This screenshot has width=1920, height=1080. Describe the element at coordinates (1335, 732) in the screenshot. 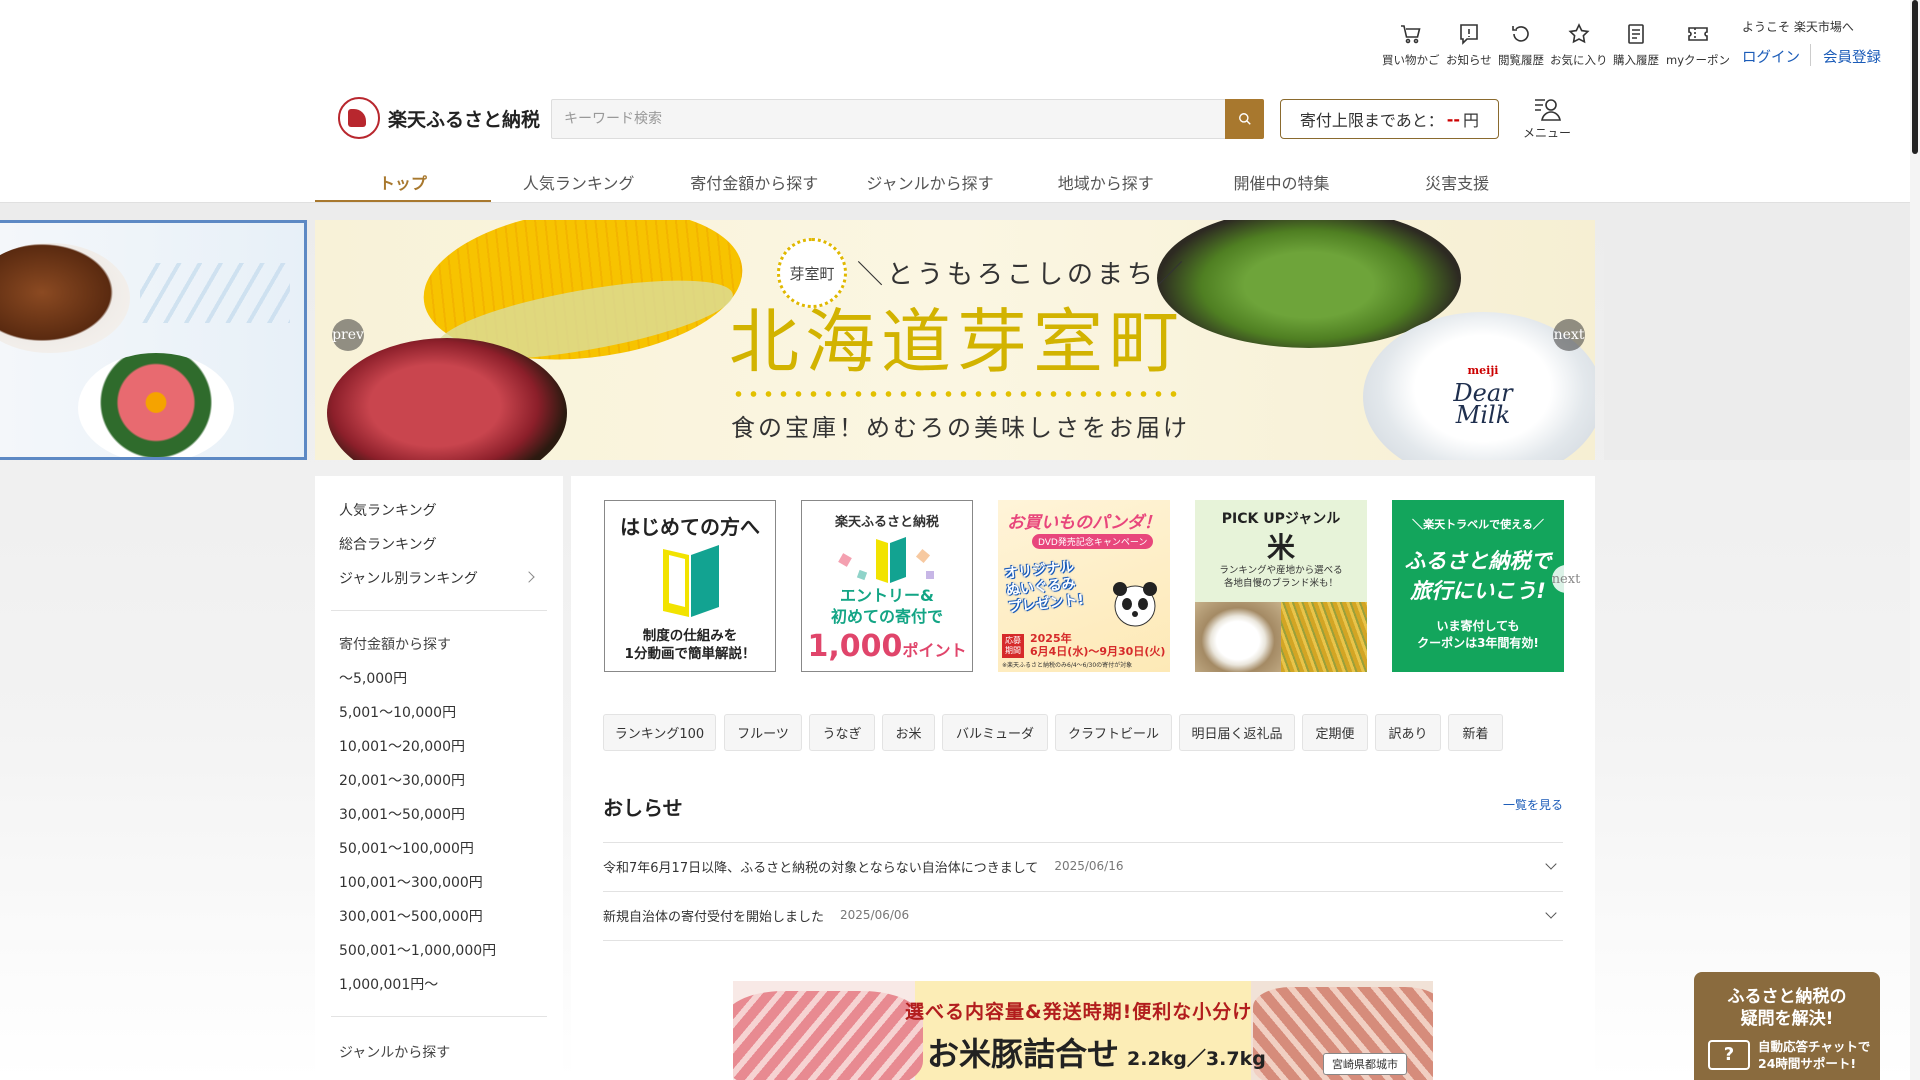

I see `tag-subscription: 定期便` at that location.